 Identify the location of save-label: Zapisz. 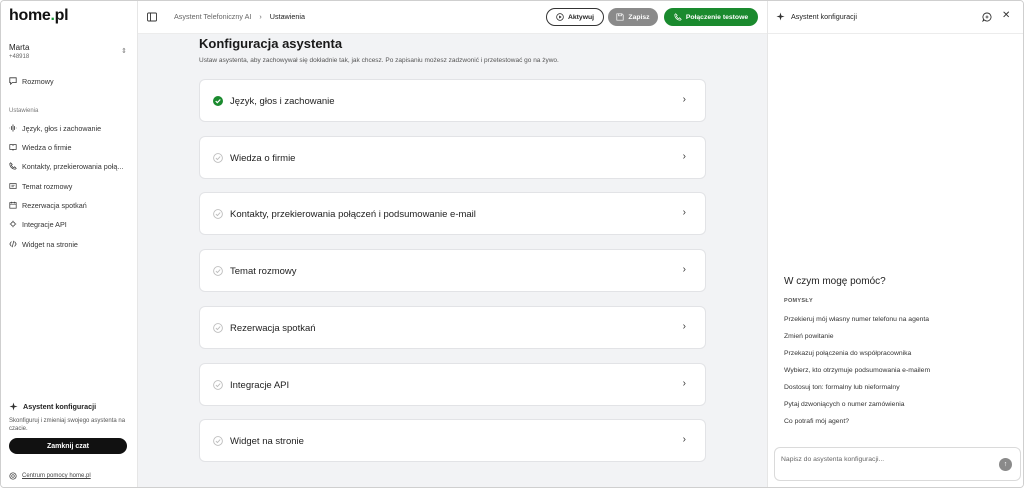
(639, 17).